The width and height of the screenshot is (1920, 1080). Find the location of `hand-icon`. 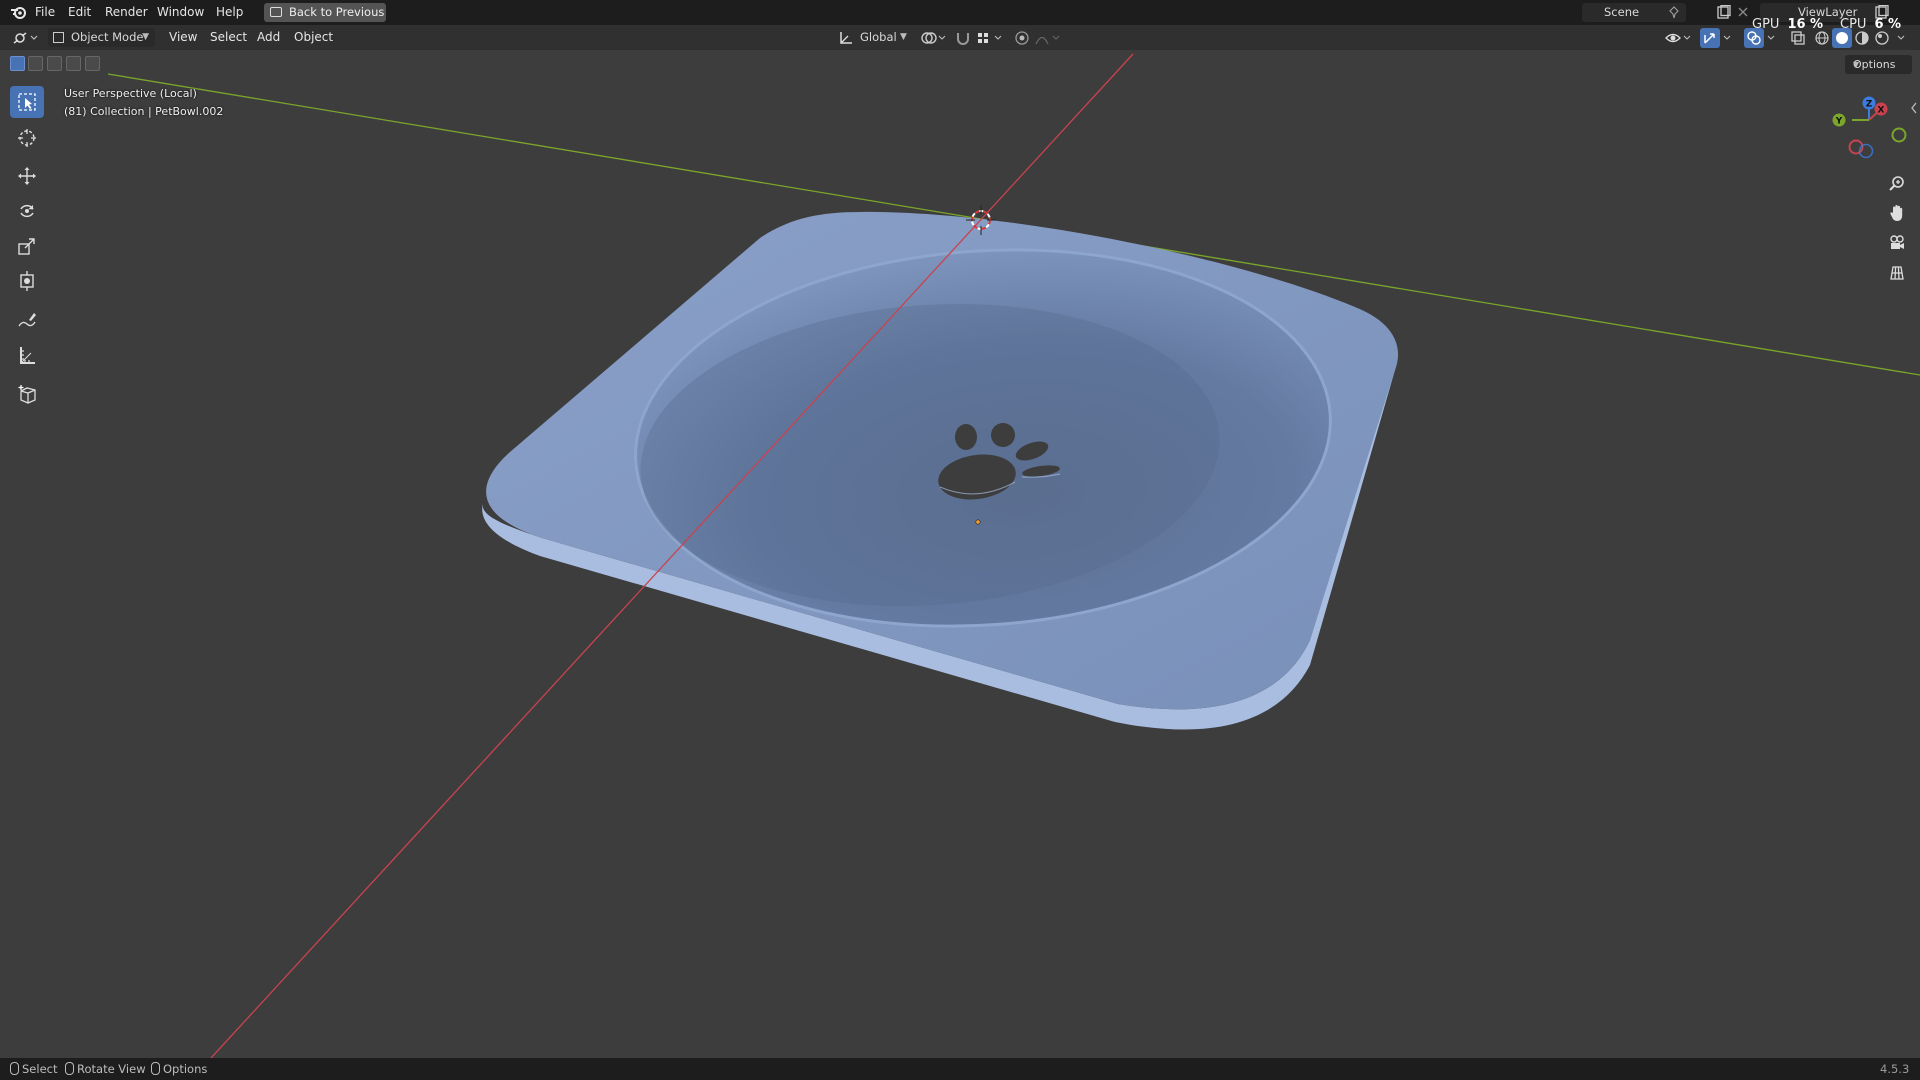

hand-icon is located at coordinates (1896, 213).